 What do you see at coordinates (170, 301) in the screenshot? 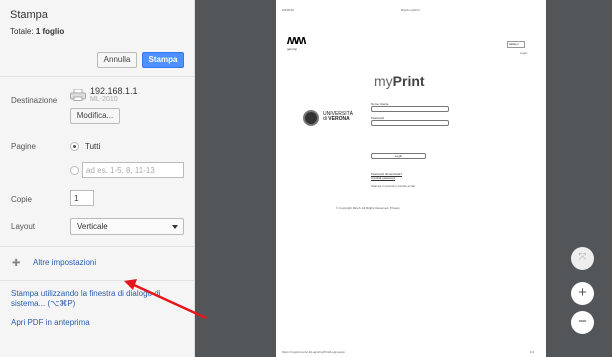
I see `annotation-arrow-line` at bounding box center [170, 301].